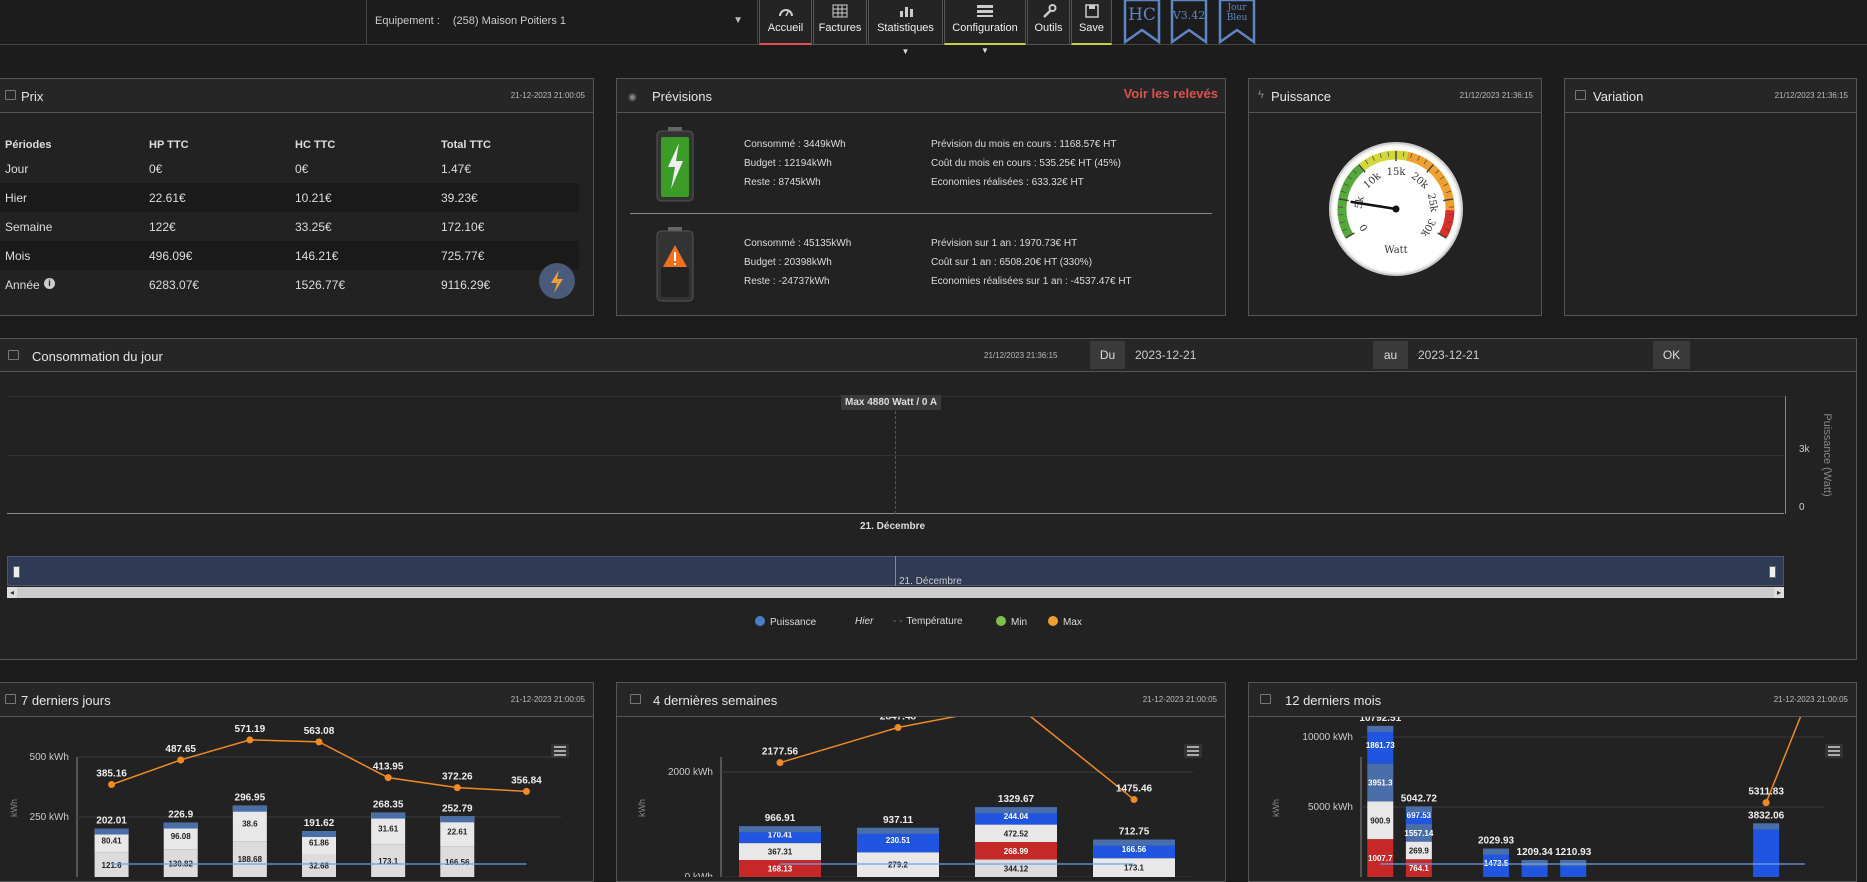 This screenshot has height=882, width=1867. What do you see at coordinates (1618, 96) in the screenshot?
I see `panel-title: Variation` at bounding box center [1618, 96].